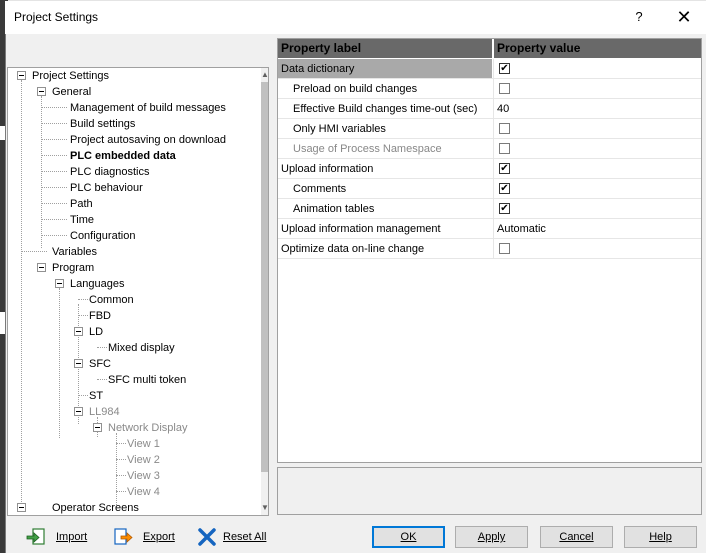  I want to click on column-header-label: Property label, so click(385, 48).